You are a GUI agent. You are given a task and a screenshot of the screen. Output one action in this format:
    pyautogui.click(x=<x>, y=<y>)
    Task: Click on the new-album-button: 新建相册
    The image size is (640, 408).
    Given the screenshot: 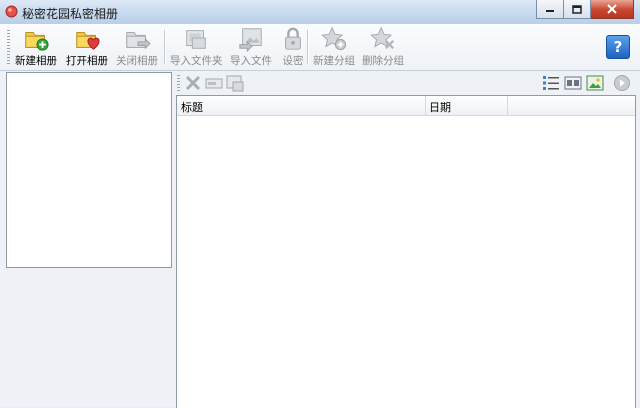 What is the action you would take?
    pyautogui.click(x=36, y=47)
    